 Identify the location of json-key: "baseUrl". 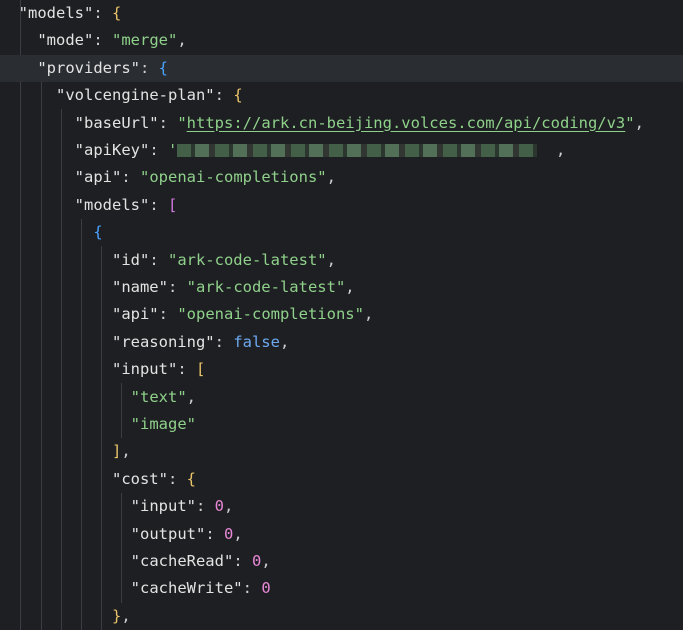
(116, 122).